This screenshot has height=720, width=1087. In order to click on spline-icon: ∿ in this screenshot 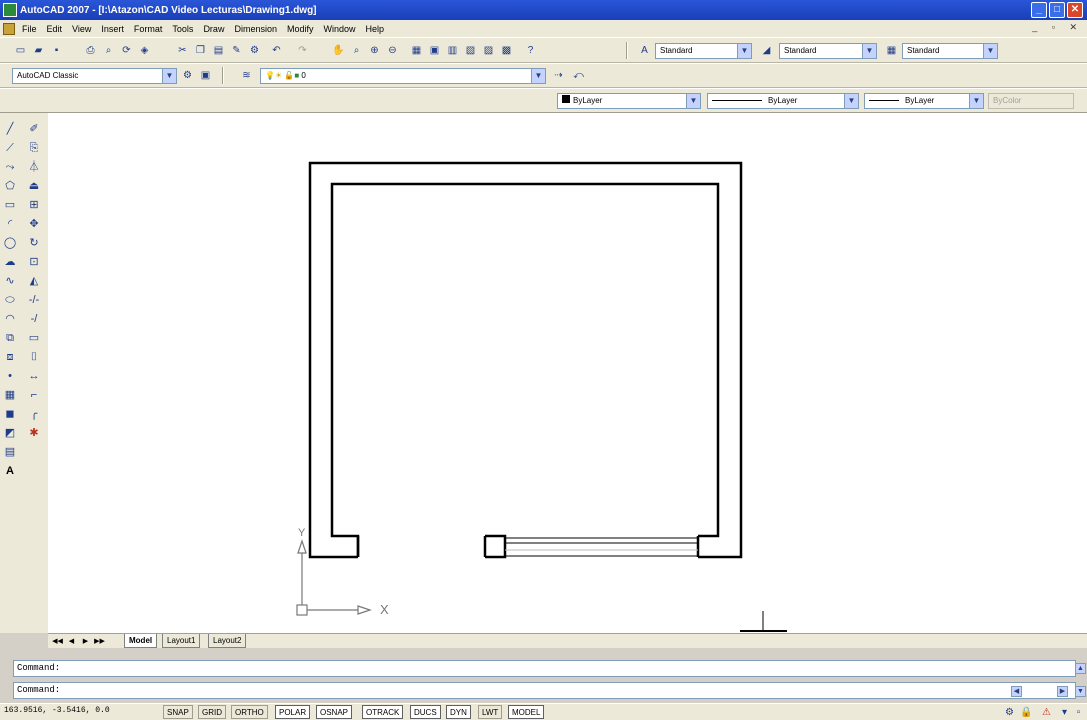, I will do `click(10, 281)`.